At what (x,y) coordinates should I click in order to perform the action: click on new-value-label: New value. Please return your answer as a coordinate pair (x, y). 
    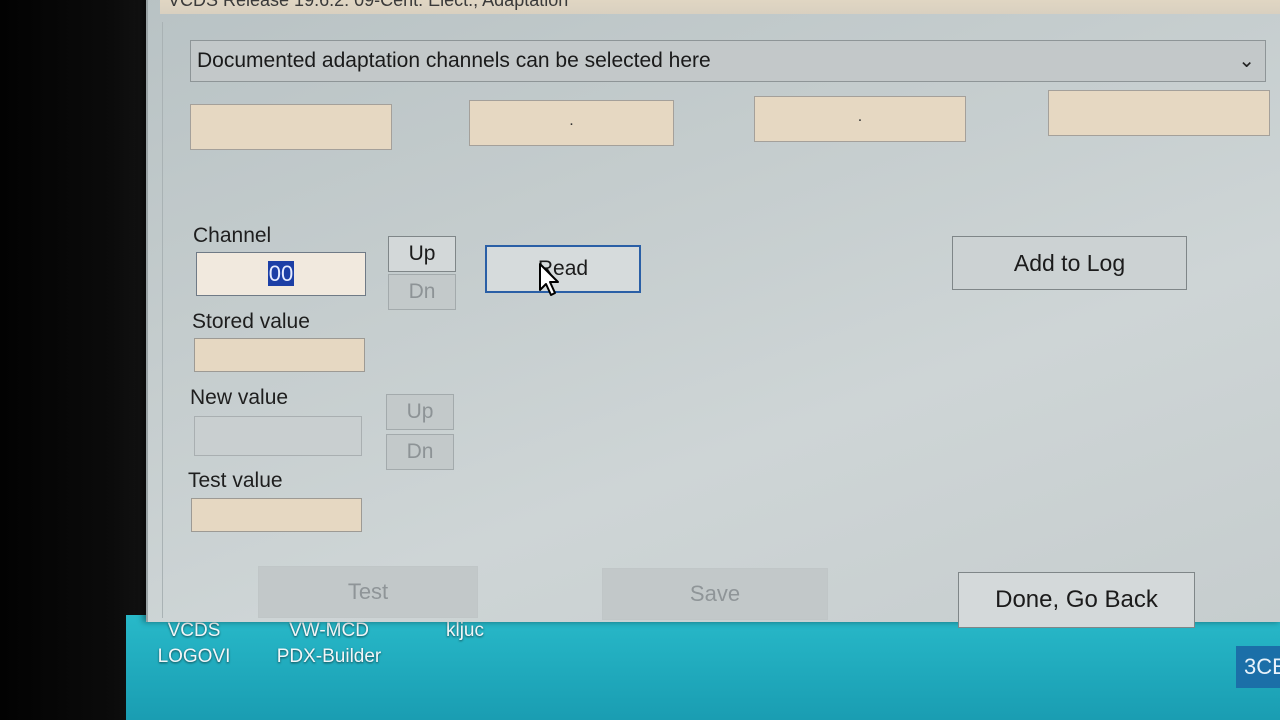
    Looking at the image, I should click on (239, 397).